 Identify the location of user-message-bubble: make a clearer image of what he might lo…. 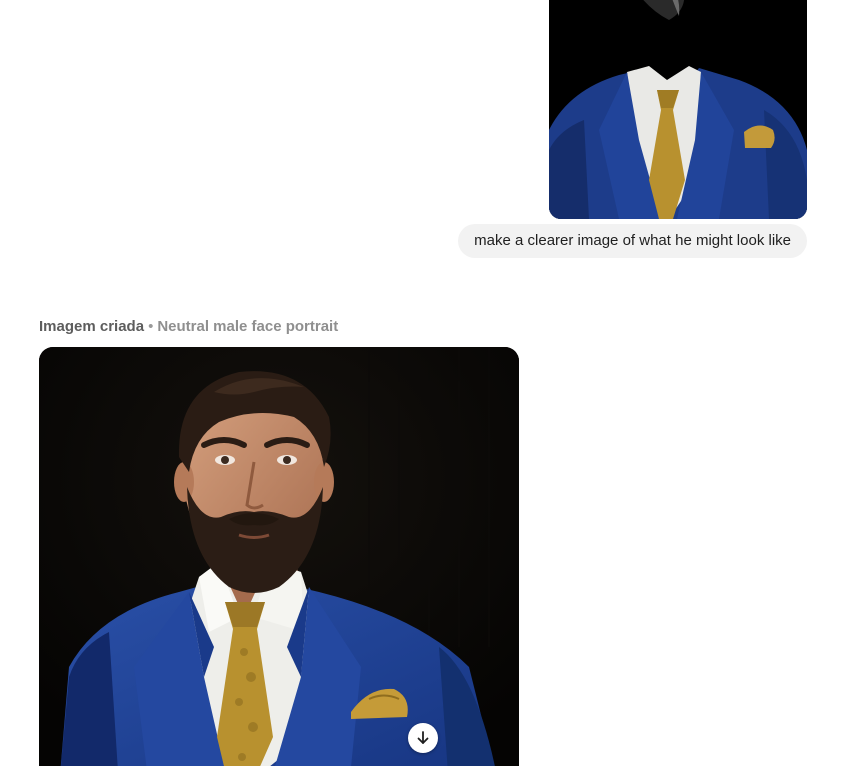
(632, 241).